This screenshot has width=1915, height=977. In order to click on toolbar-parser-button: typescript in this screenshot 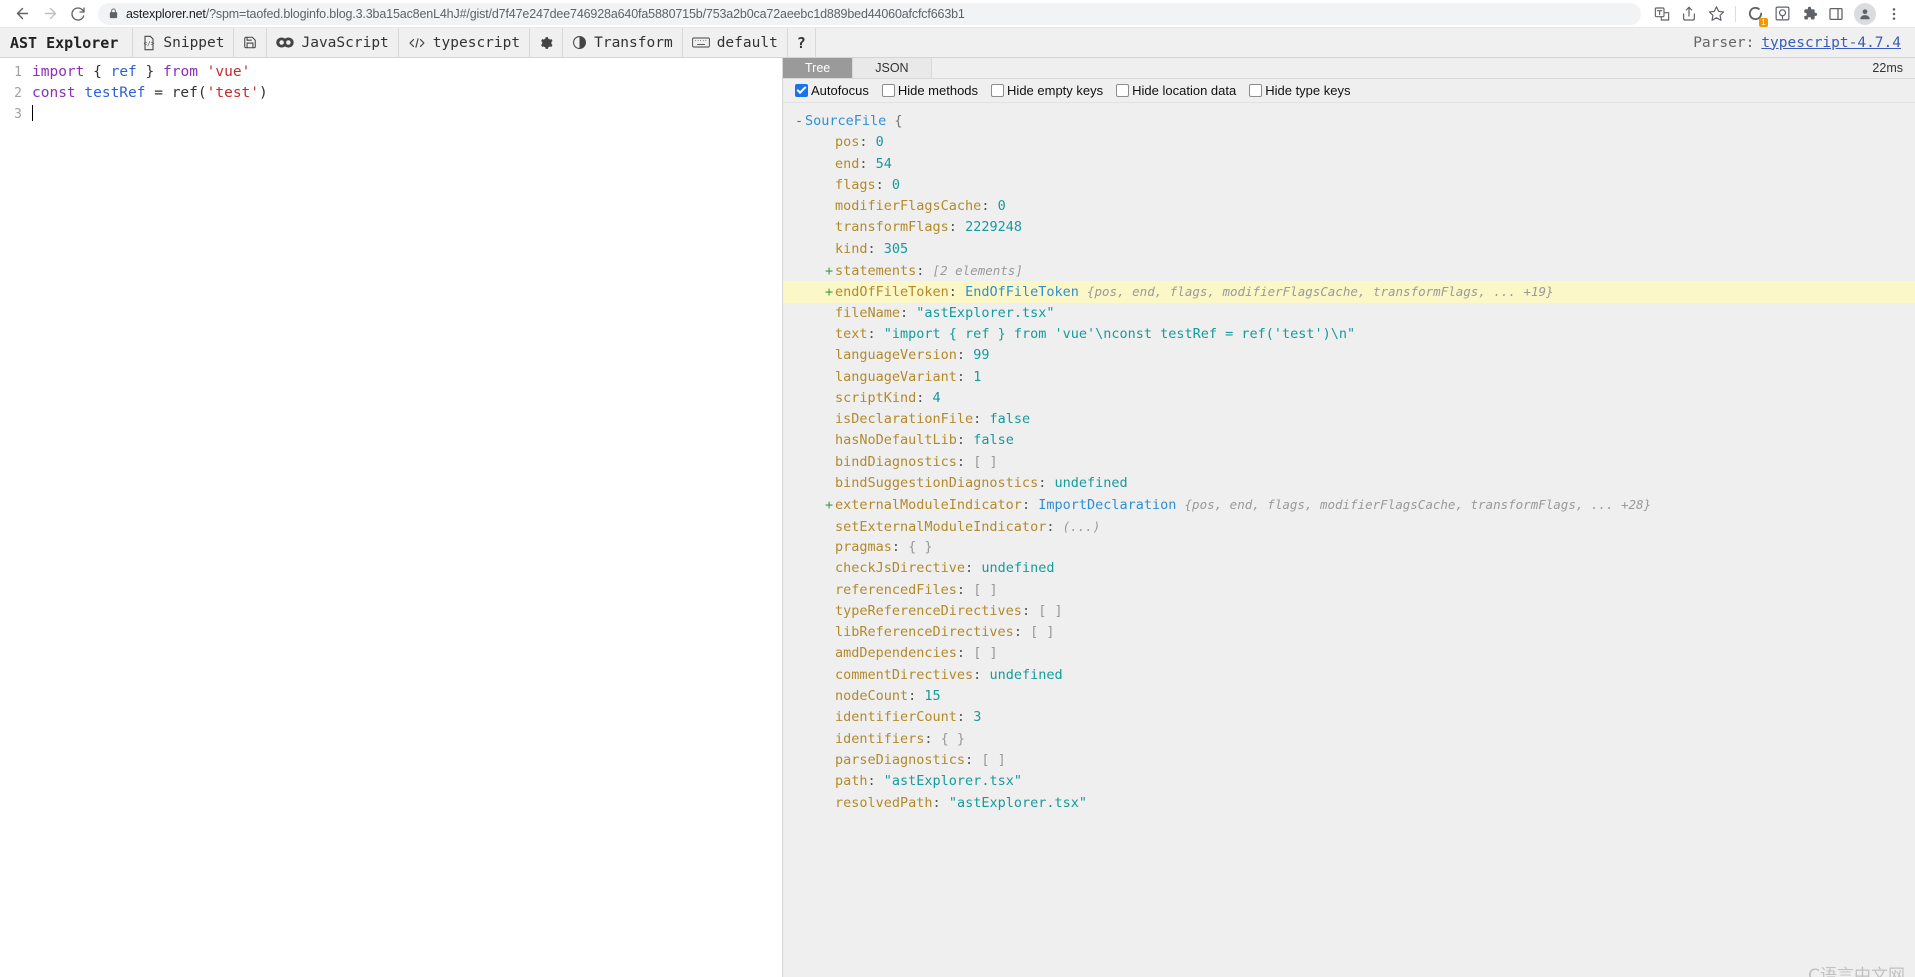, I will do `click(463, 42)`.